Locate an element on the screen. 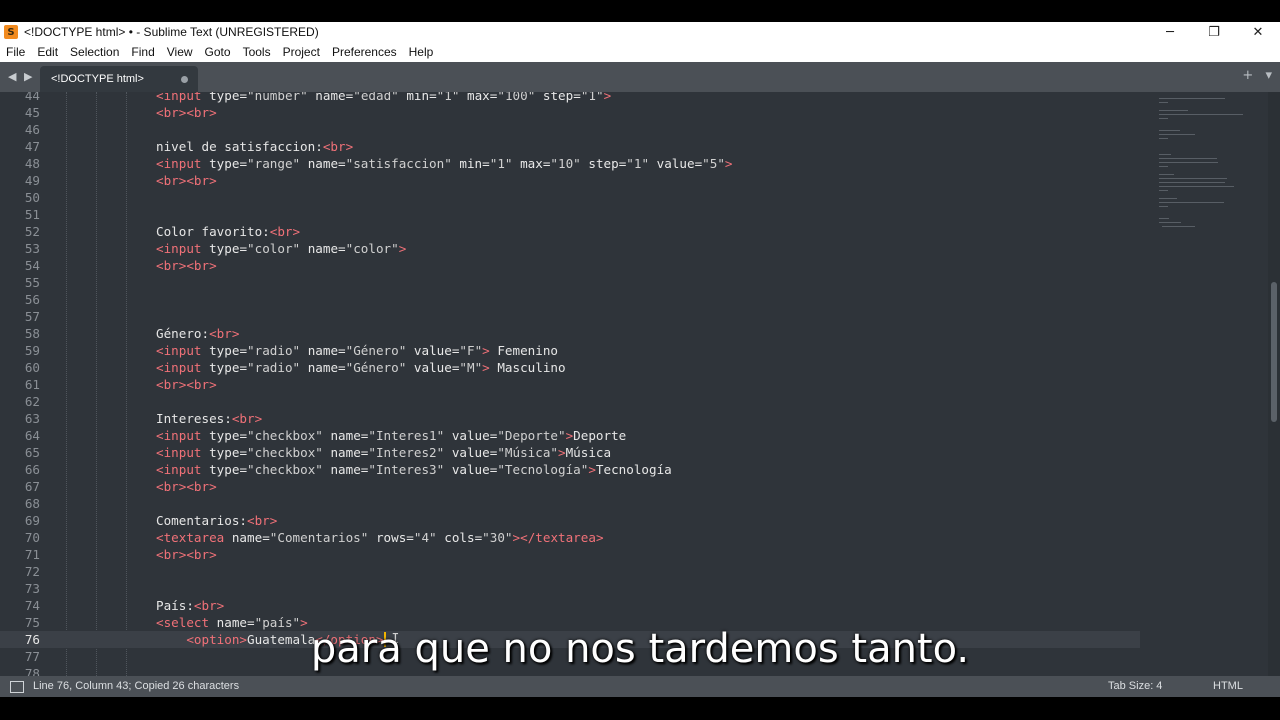 Image resolution: width=1280 pixels, height=720 pixels. minimize-button: ─ is located at coordinates (1170, 32).